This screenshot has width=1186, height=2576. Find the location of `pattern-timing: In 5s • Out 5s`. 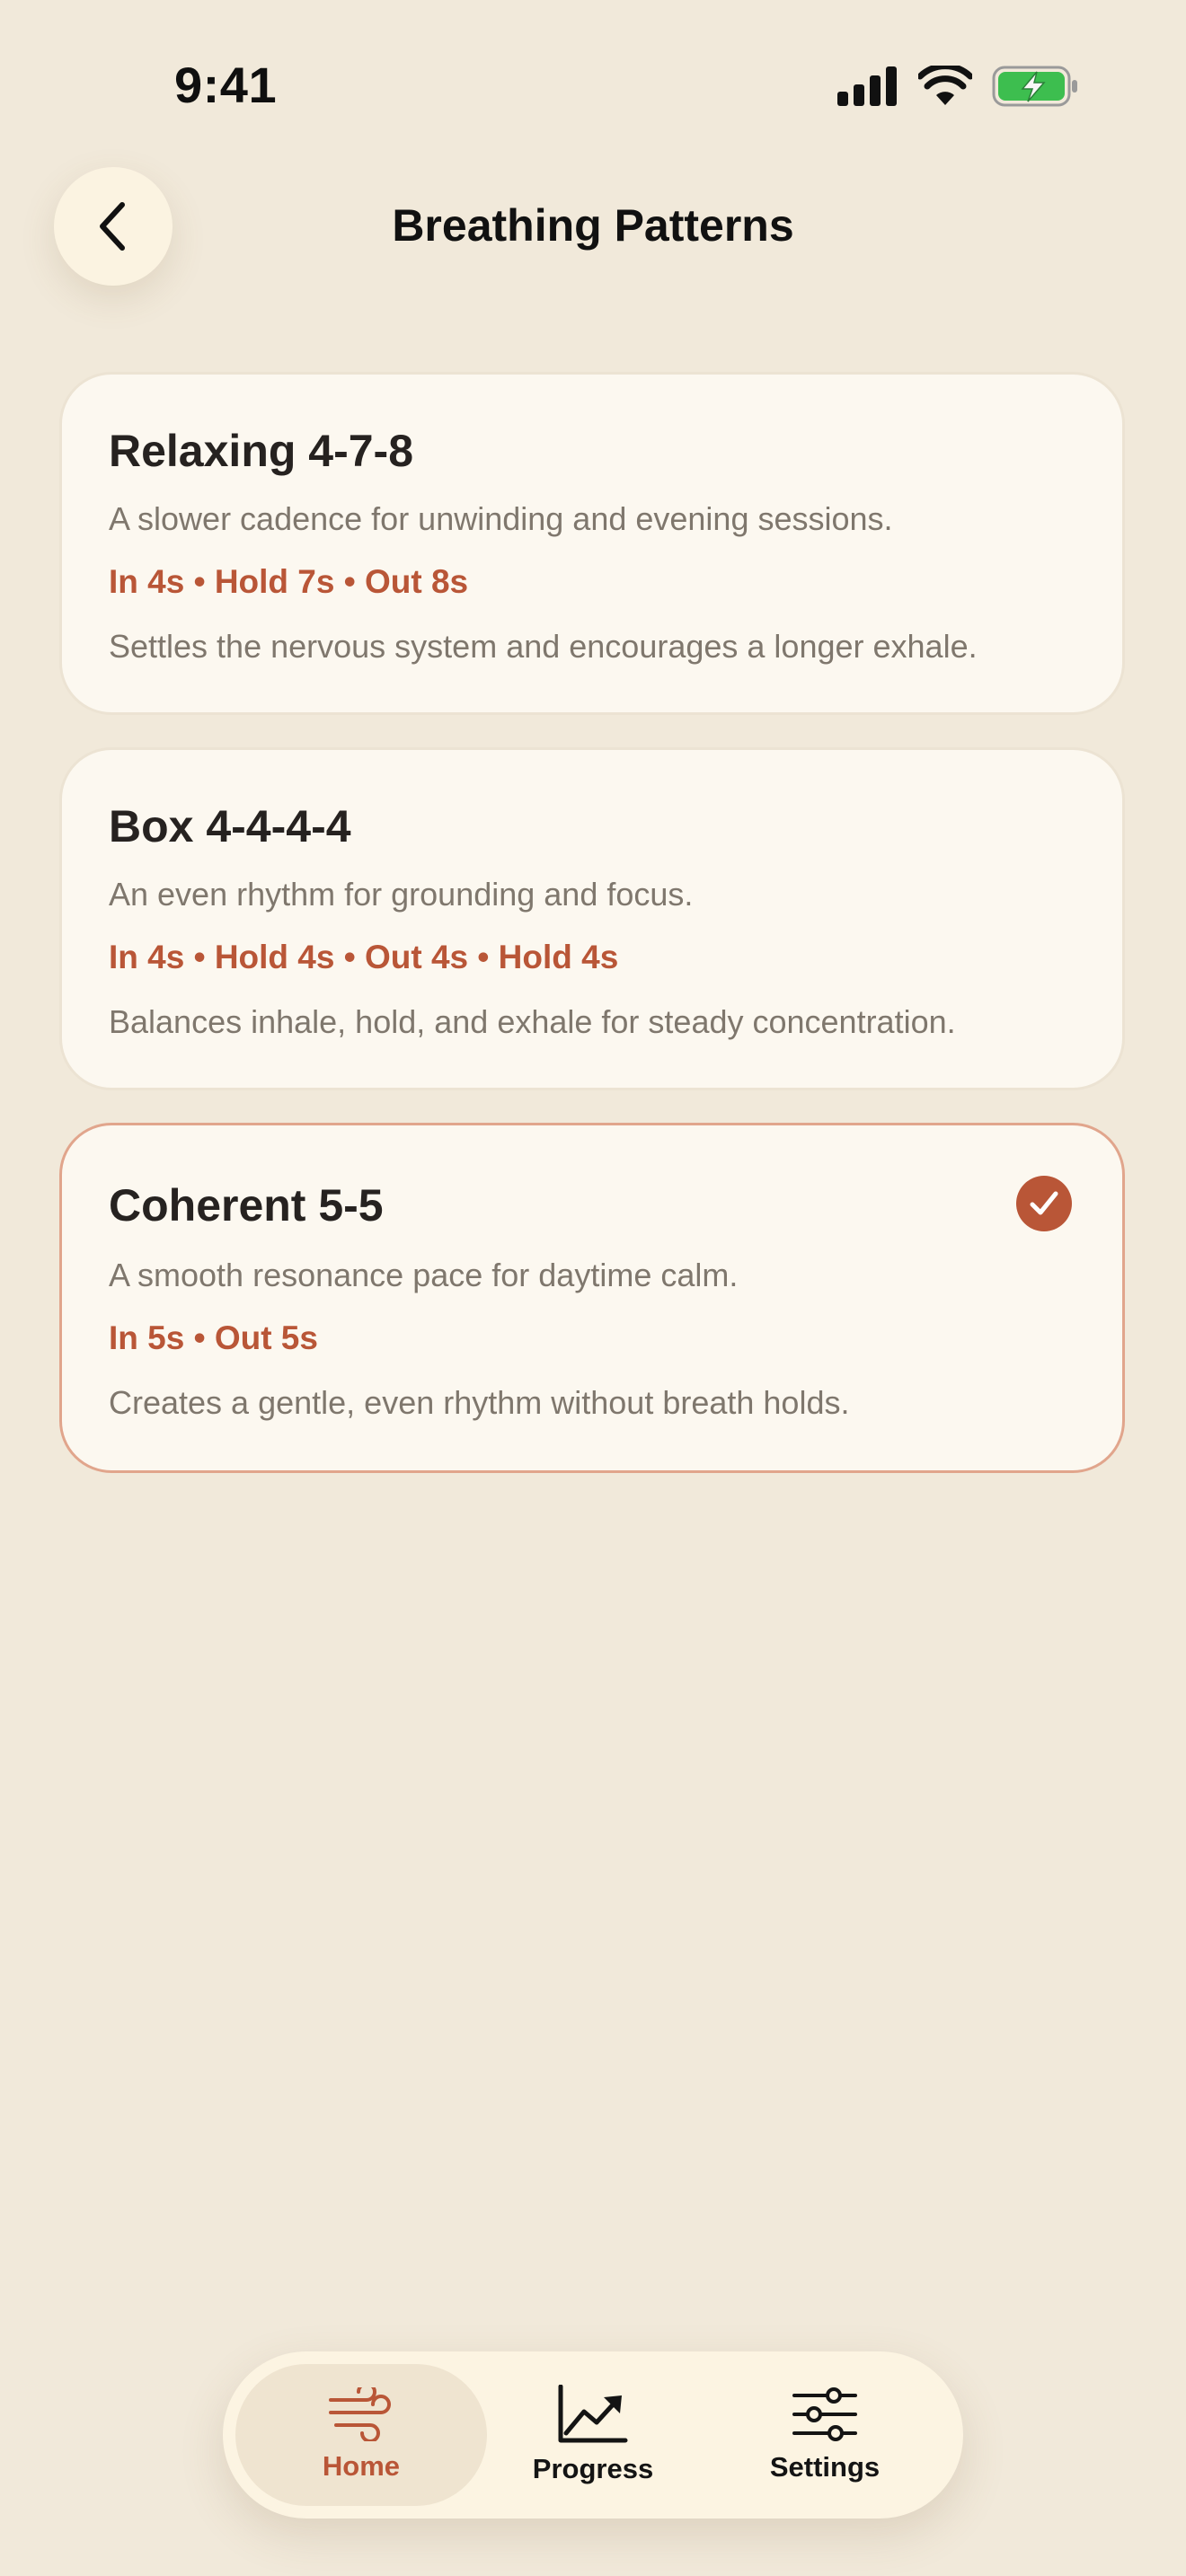

pattern-timing: In 5s • Out 5s is located at coordinates (213, 1337).